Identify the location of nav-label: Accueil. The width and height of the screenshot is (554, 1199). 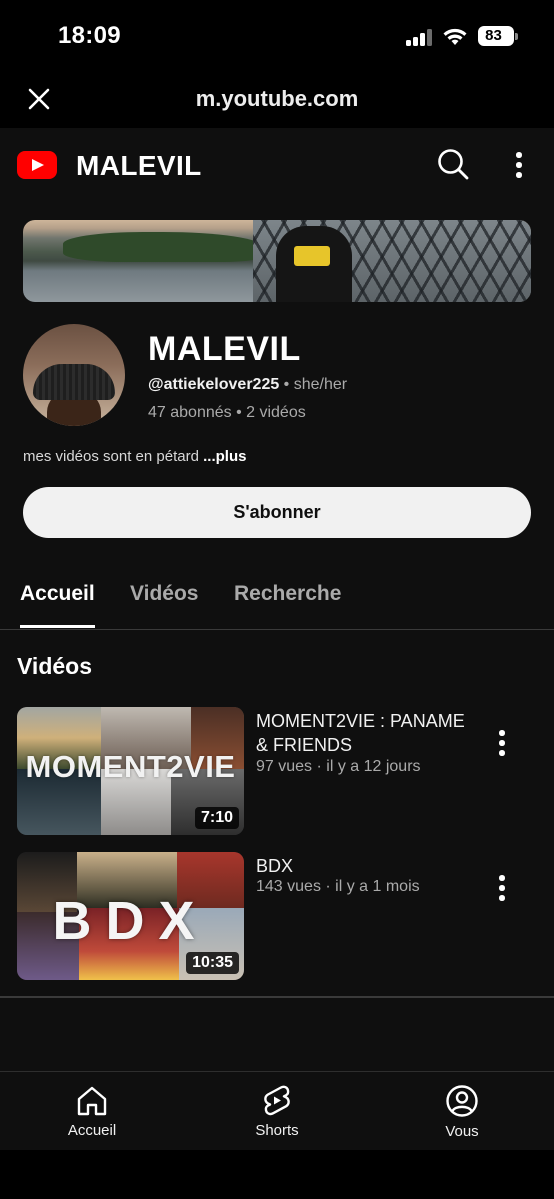
(92, 1130).